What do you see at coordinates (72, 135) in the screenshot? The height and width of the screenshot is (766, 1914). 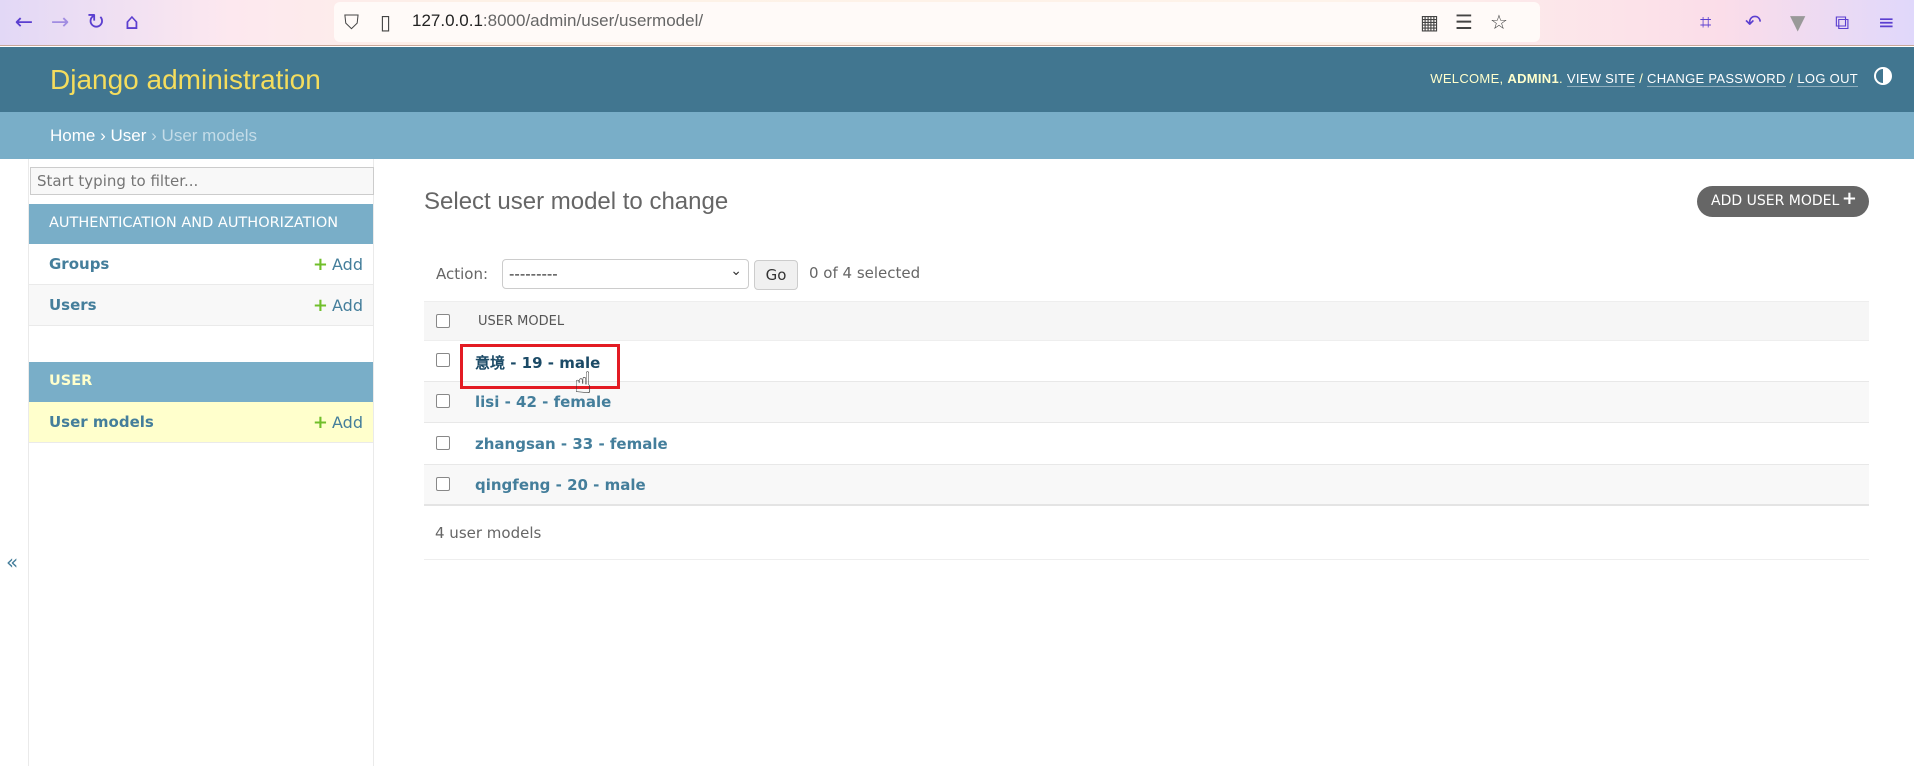 I see `breadcrumb-home: Home` at bounding box center [72, 135].